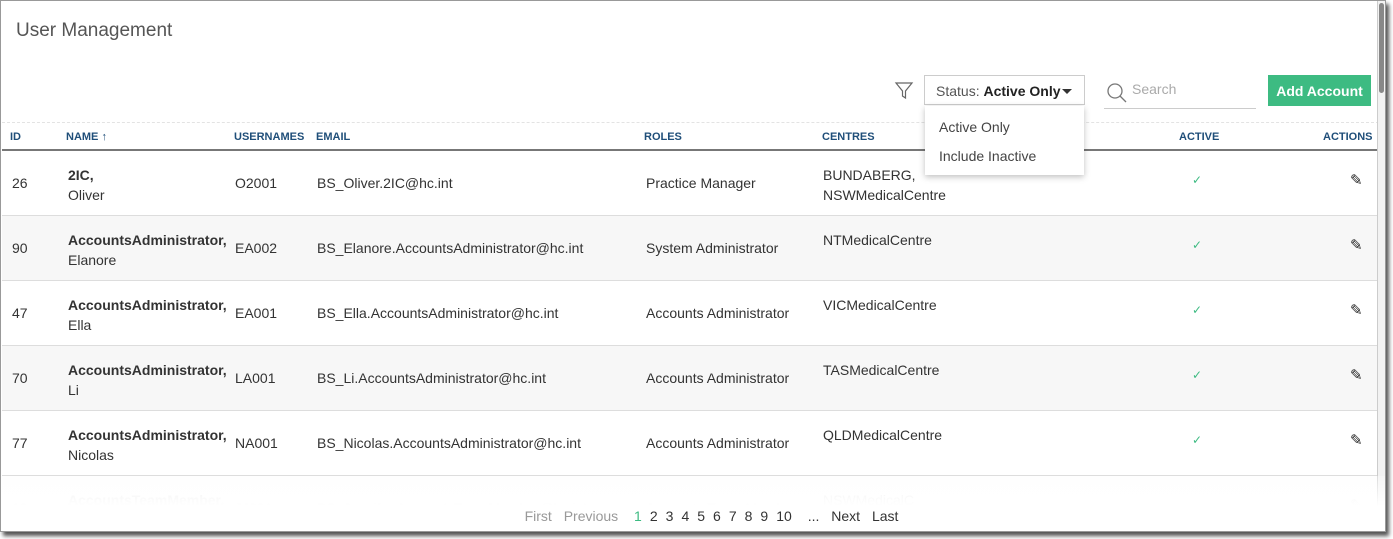 Image resolution: width=1393 pixels, height=539 pixels. What do you see at coordinates (701, 183) in the screenshot?
I see `cell-role: Practice Manager` at bounding box center [701, 183].